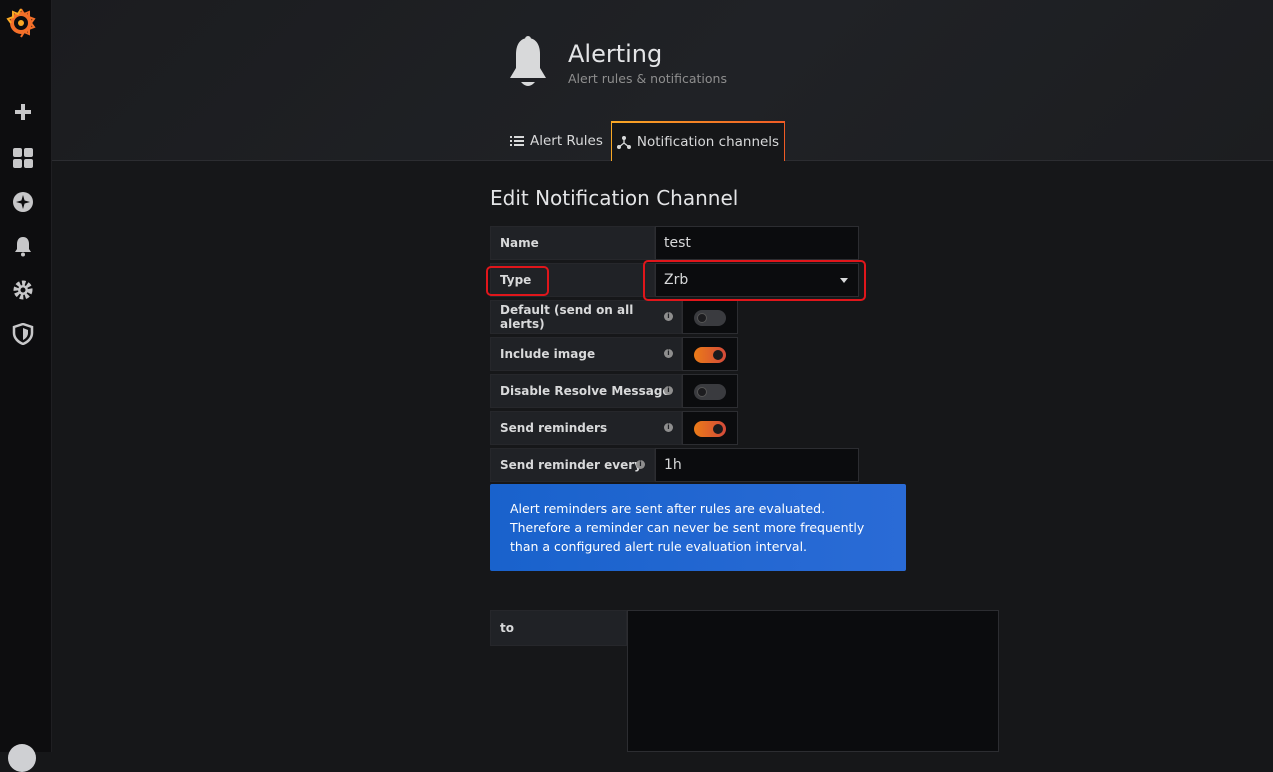  Describe the element at coordinates (757, 243) in the screenshot. I see `name-input: test` at that location.